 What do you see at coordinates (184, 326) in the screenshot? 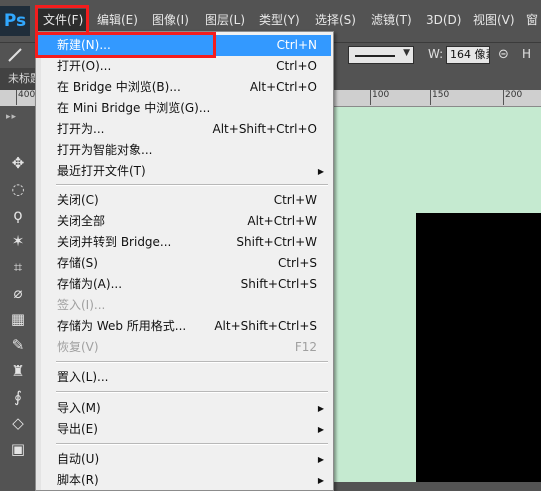
I see `menu-item-save-for-web: 存储为 Web 所用格式... Alt+Shift+Ctrl+S` at bounding box center [184, 326].